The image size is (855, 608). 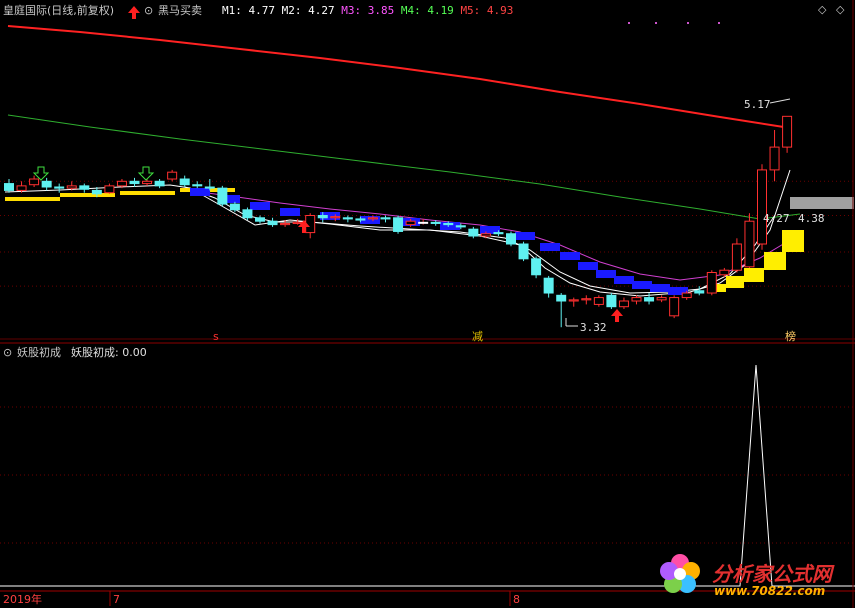 I want to click on top-dot-markers, so click(x=674, y=23).